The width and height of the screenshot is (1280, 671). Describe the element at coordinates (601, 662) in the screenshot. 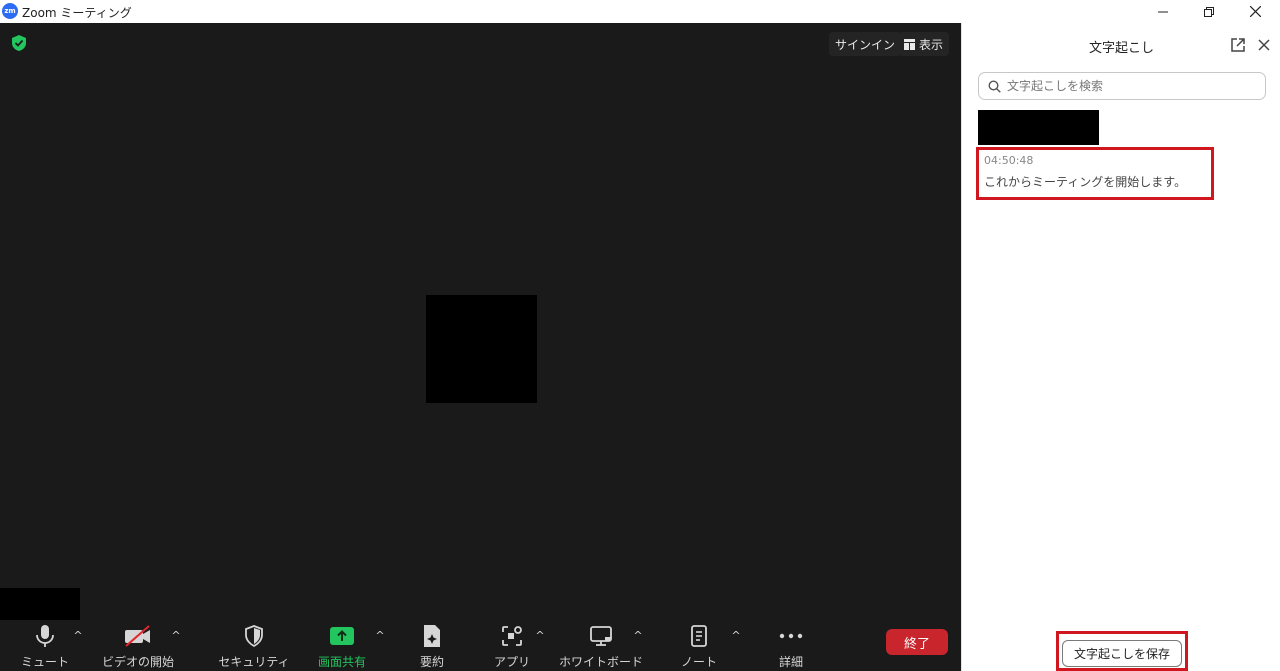

I see `whiteboard-label: ホワイトボード` at that location.